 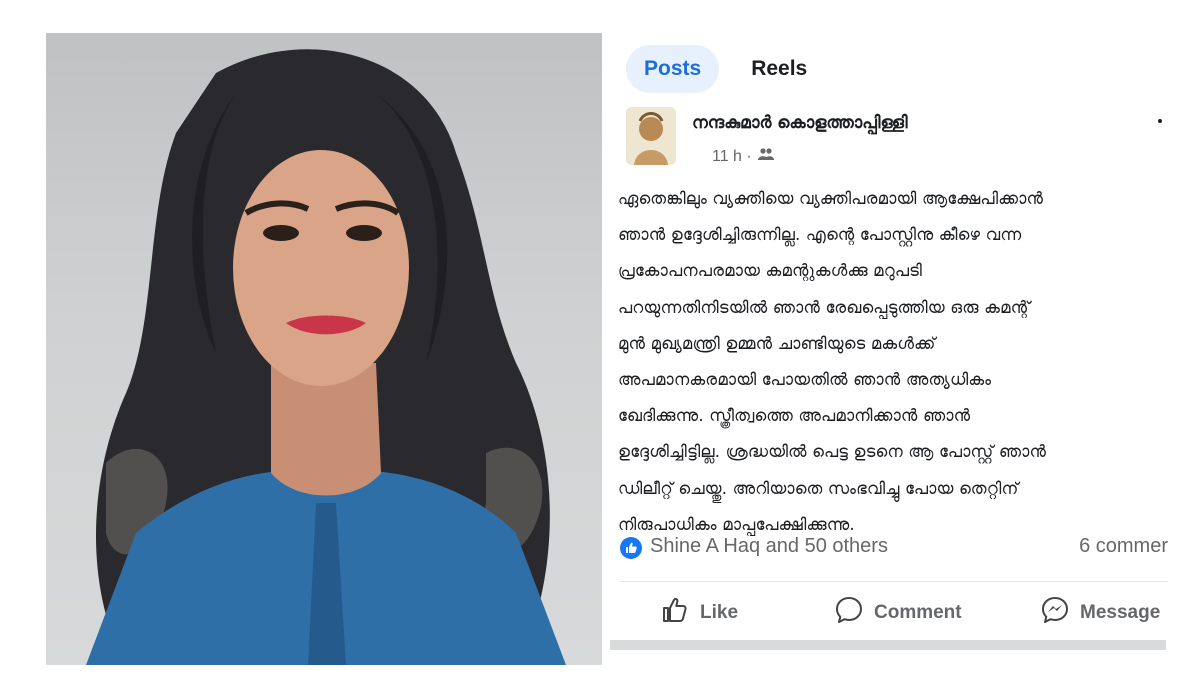 What do you see at coordinates (765, 156) in the screenshot?
I see `friends-icon` at bounding box center [765, 156].